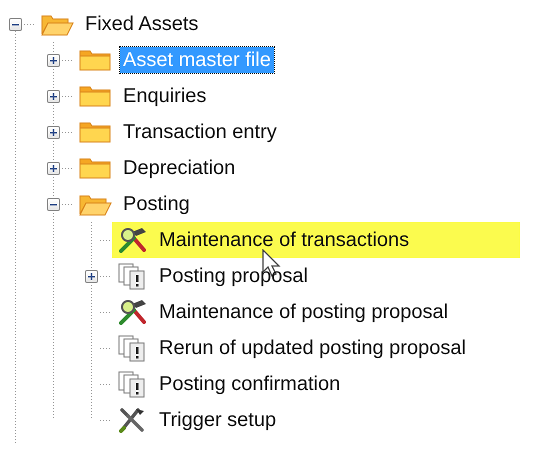 This screenshot has height=450, width=533. I want to click on tree-item: Posting proposal, so click(233, 276).